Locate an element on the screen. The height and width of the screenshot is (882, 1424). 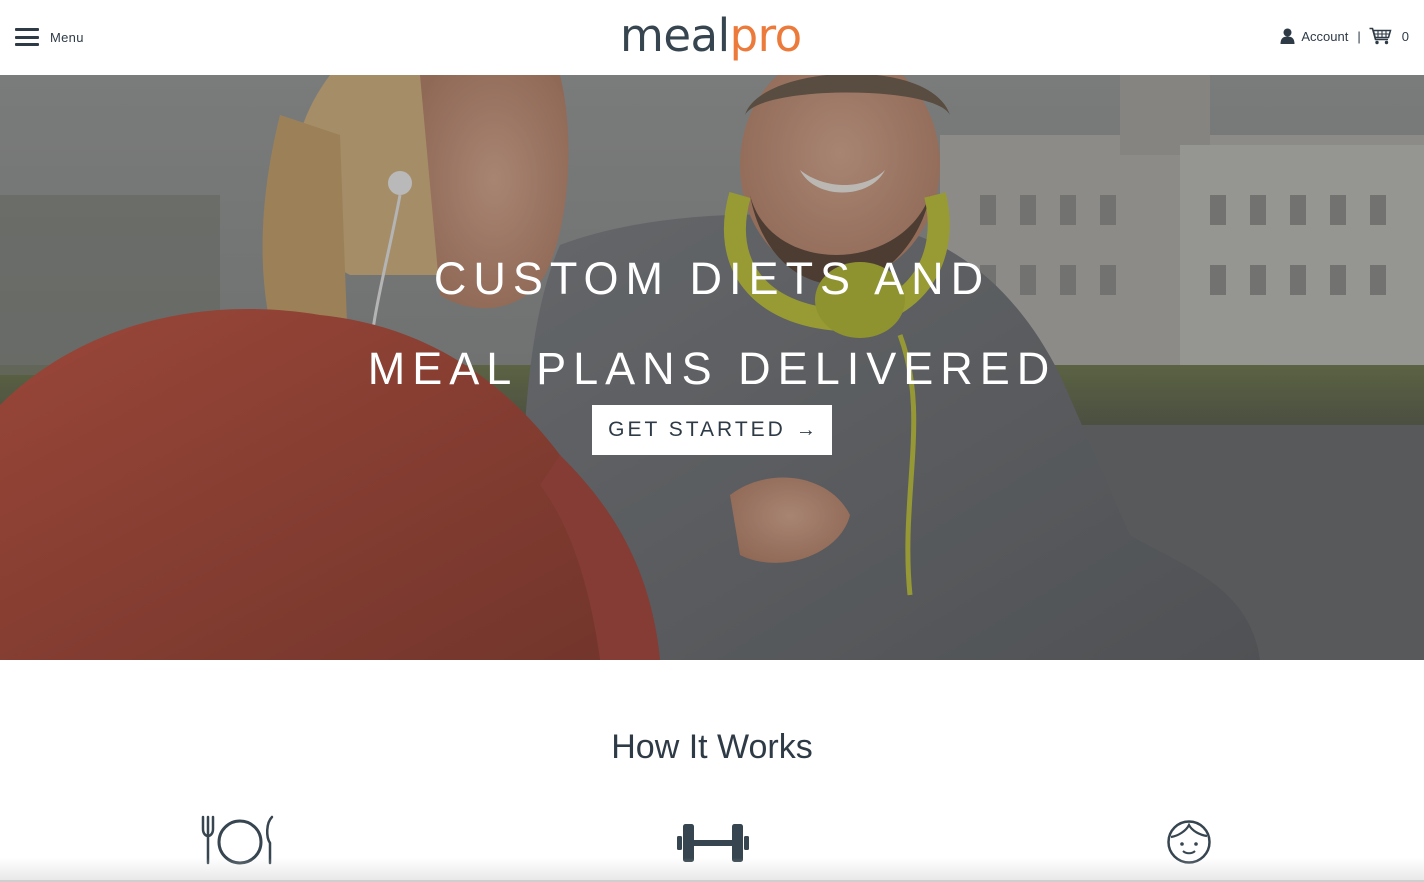
get-started-label: GET STARTED is located at coordinates (697, 429).